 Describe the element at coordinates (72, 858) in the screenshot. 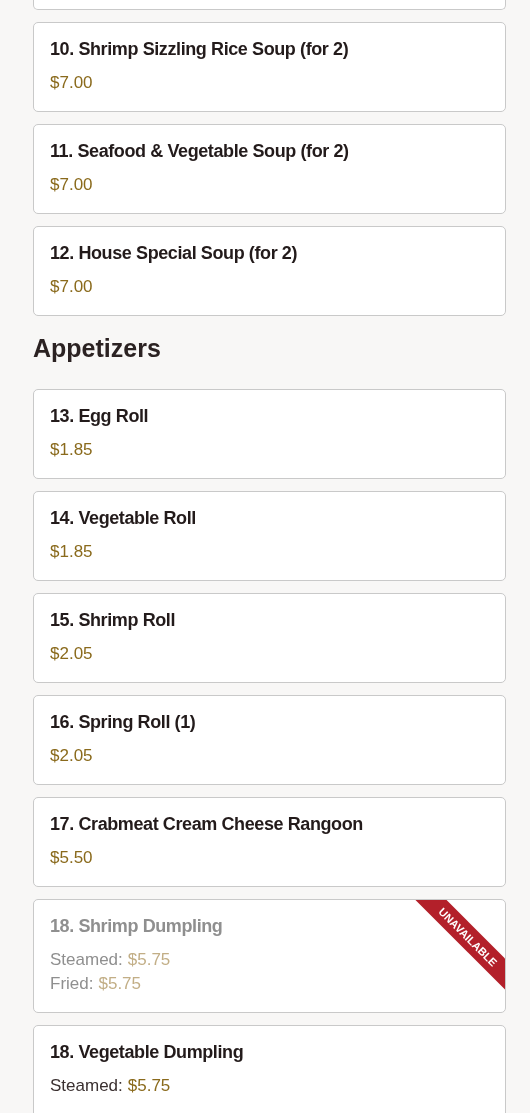

I see `item-price: $5.50` at that location.